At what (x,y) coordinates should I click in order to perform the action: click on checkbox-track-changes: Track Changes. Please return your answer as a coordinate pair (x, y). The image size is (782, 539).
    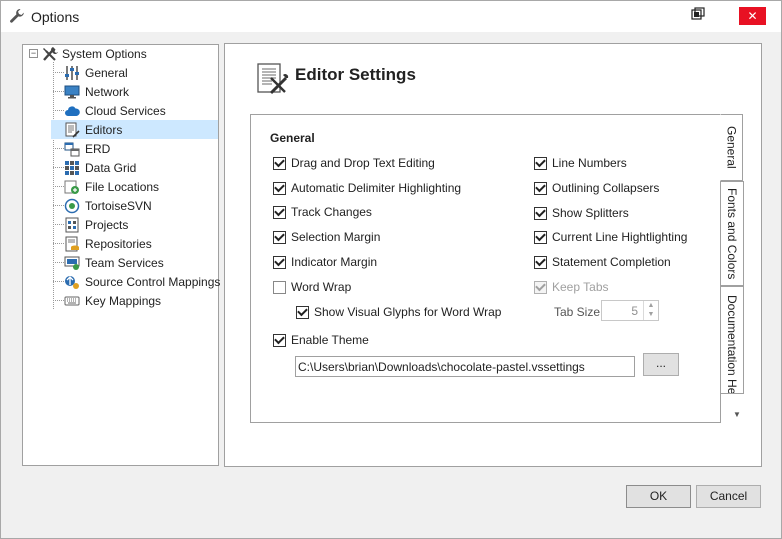
    Looking at the image, I should click on (322, 212).